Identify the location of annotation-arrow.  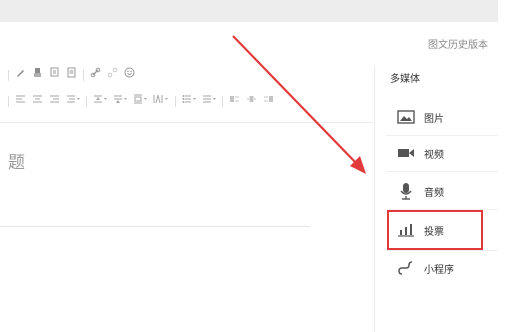
(299, 104).